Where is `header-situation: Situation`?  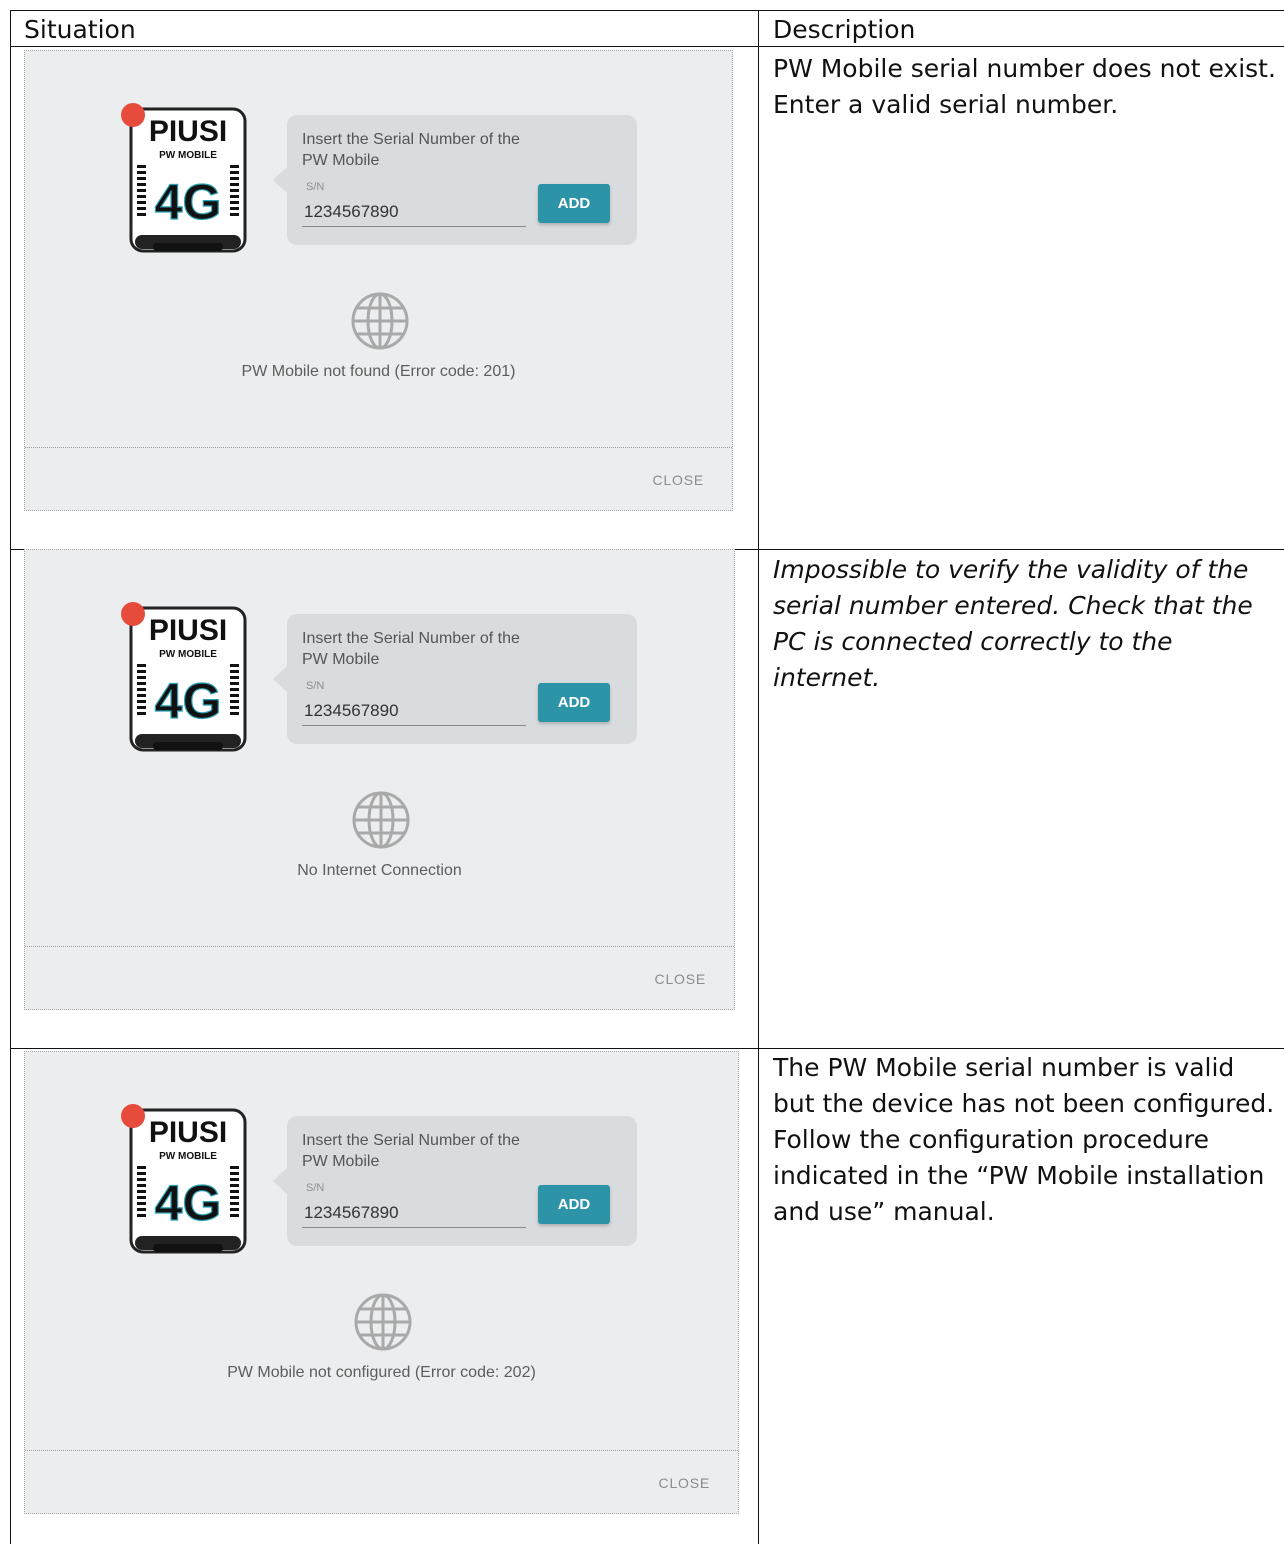
header-situation: Situation is located at coordinates (80, 29).